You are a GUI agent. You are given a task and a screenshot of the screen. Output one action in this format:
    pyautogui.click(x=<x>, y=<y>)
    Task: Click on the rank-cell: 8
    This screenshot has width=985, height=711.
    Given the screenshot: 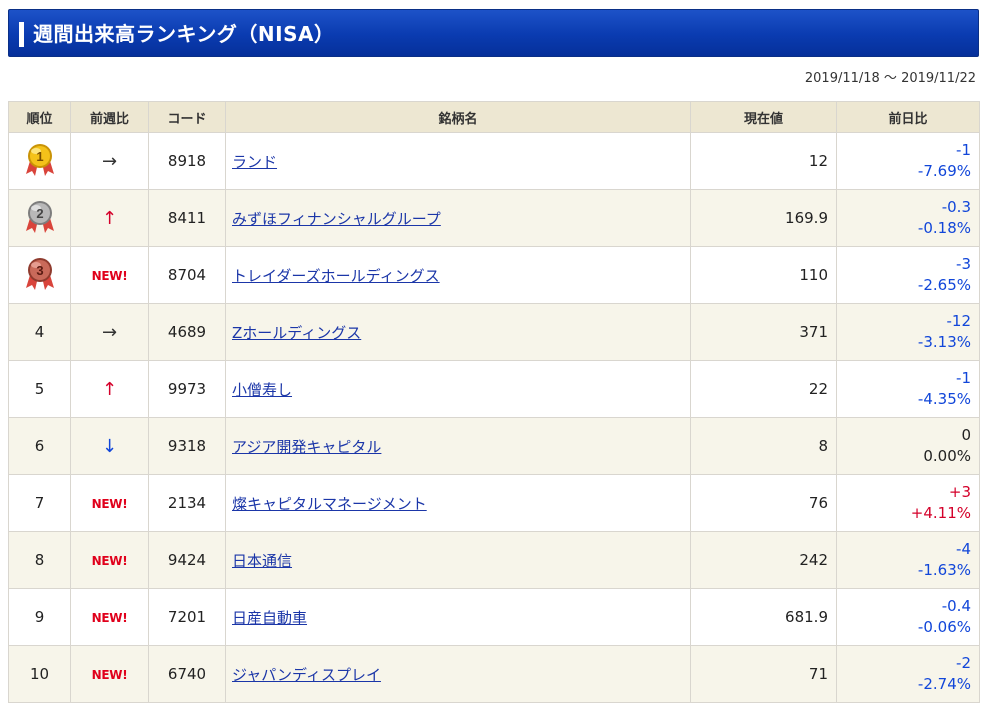 What is the action you would take?
    pyautogui.click(x=39, y=560)
    